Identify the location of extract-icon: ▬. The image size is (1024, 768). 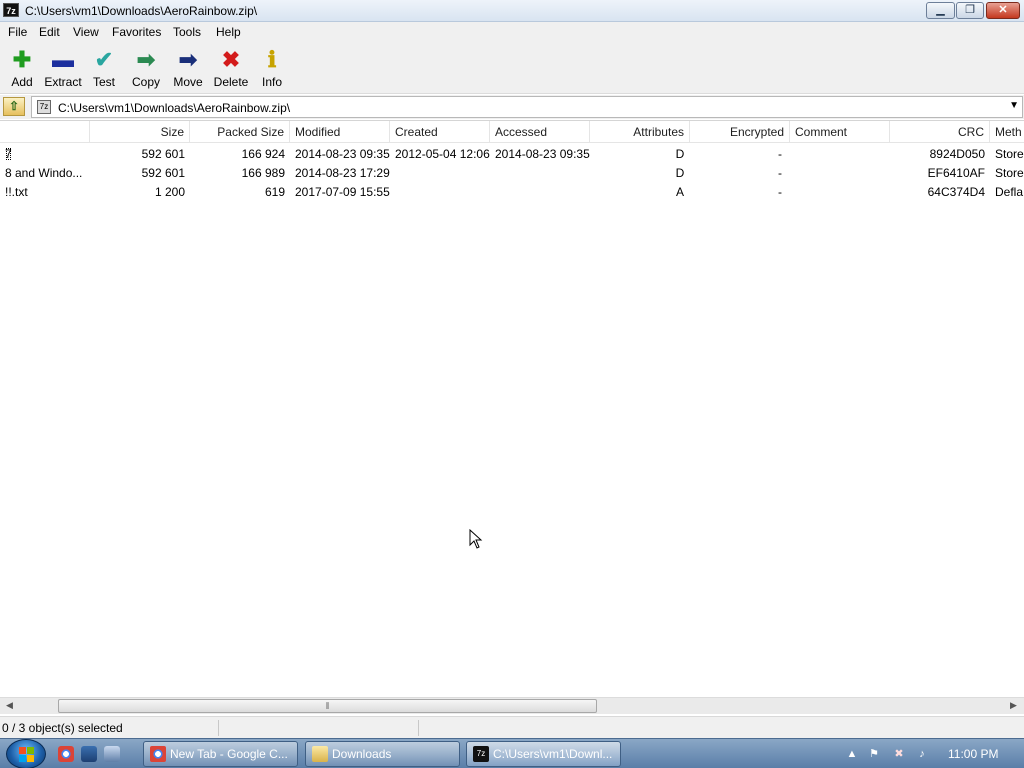
(63, 59).